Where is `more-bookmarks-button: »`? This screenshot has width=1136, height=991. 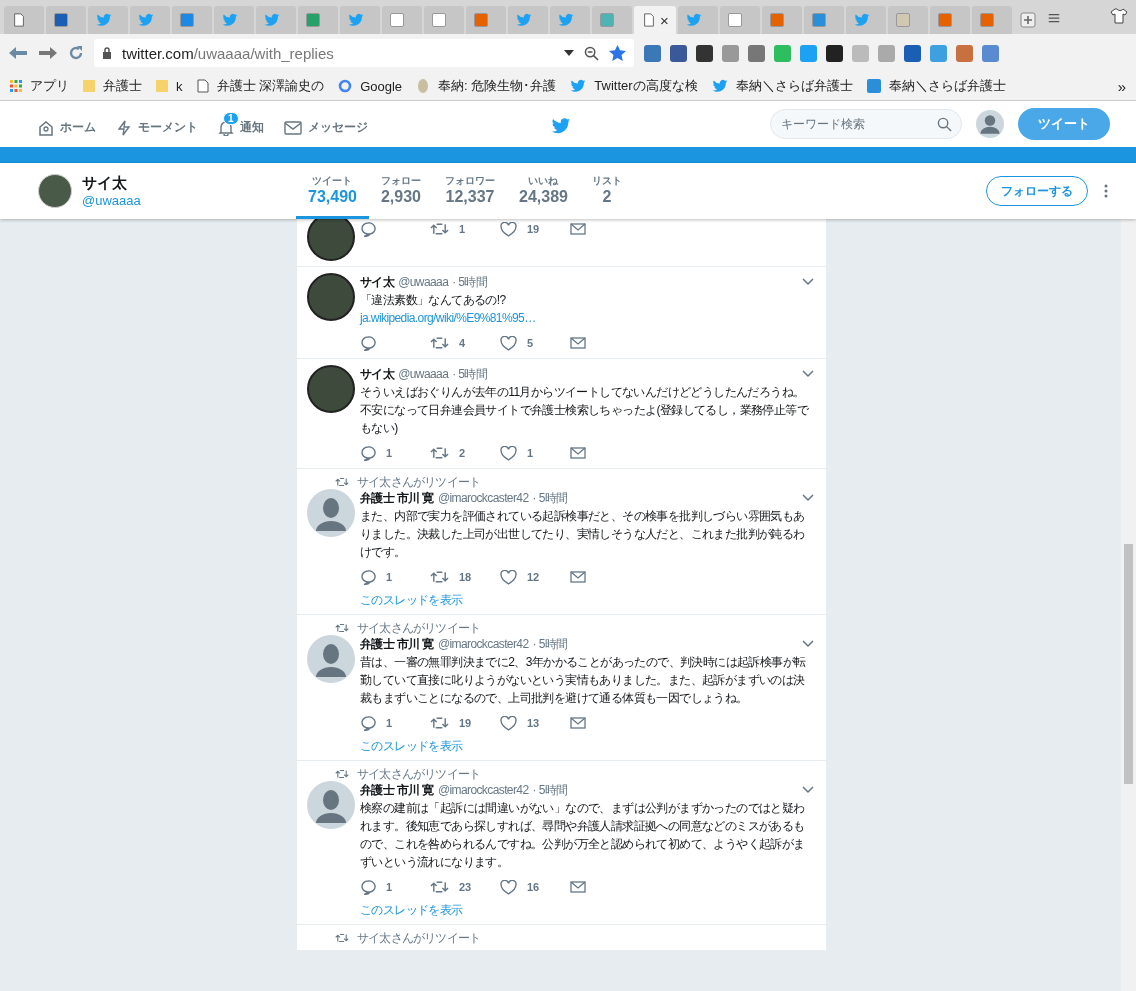
more-bookmarks-button: » is located at coordinates (1121, 86).